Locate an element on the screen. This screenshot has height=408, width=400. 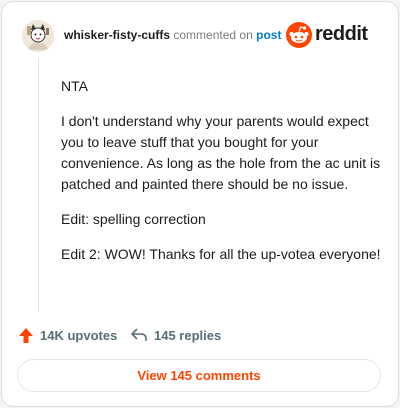
view-comments-button: View 145 comments is located at coordinates (199, 375).